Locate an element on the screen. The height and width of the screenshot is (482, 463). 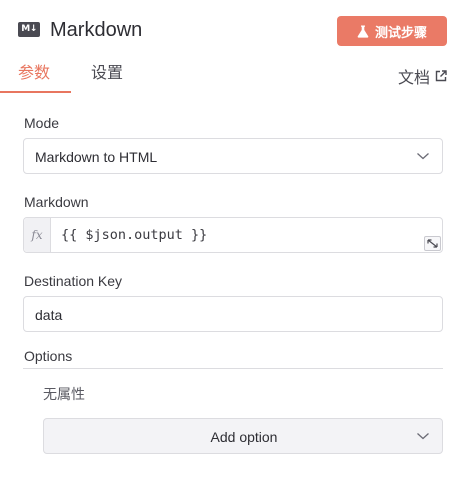
mode-select: Markdown to HTML is located at coordinates (233, 156).